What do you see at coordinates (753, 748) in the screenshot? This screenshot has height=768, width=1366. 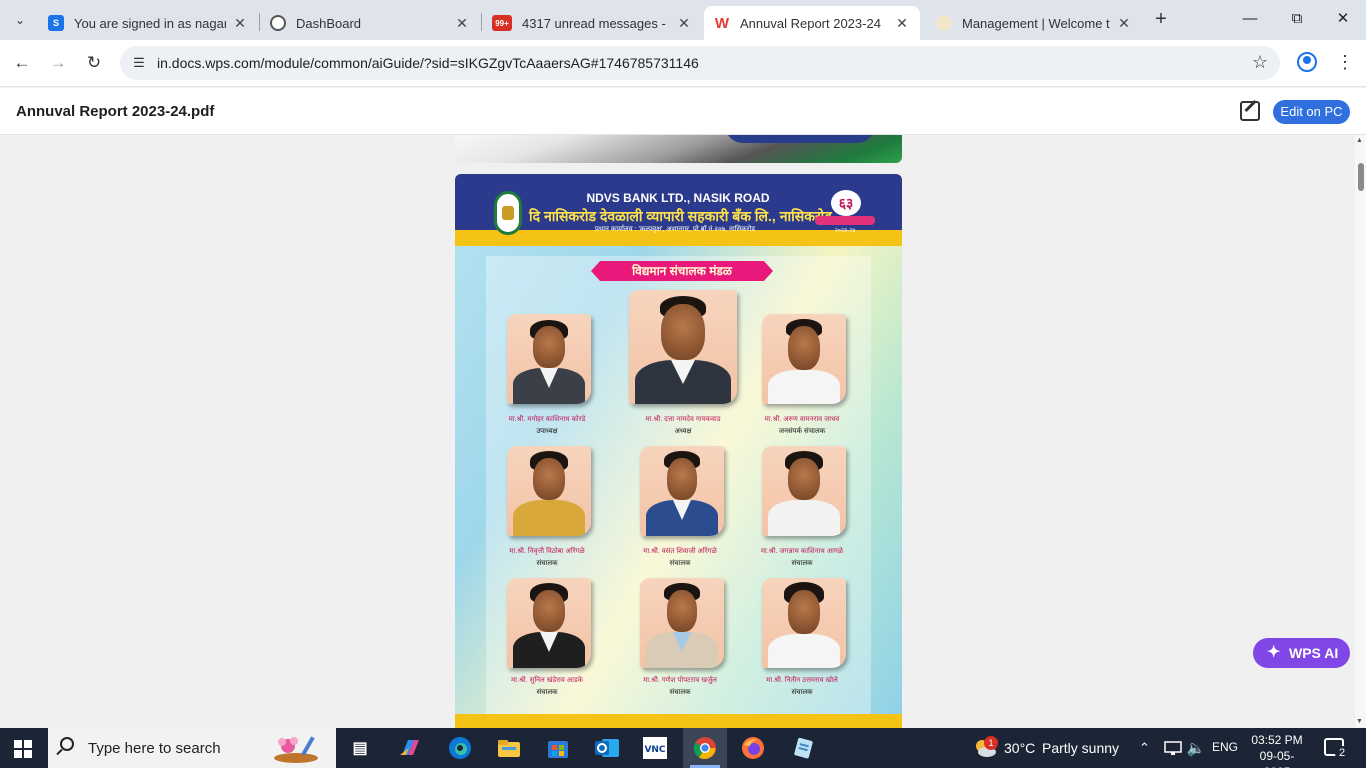 I see `firefox-icon` at bounding box center [753, 748].